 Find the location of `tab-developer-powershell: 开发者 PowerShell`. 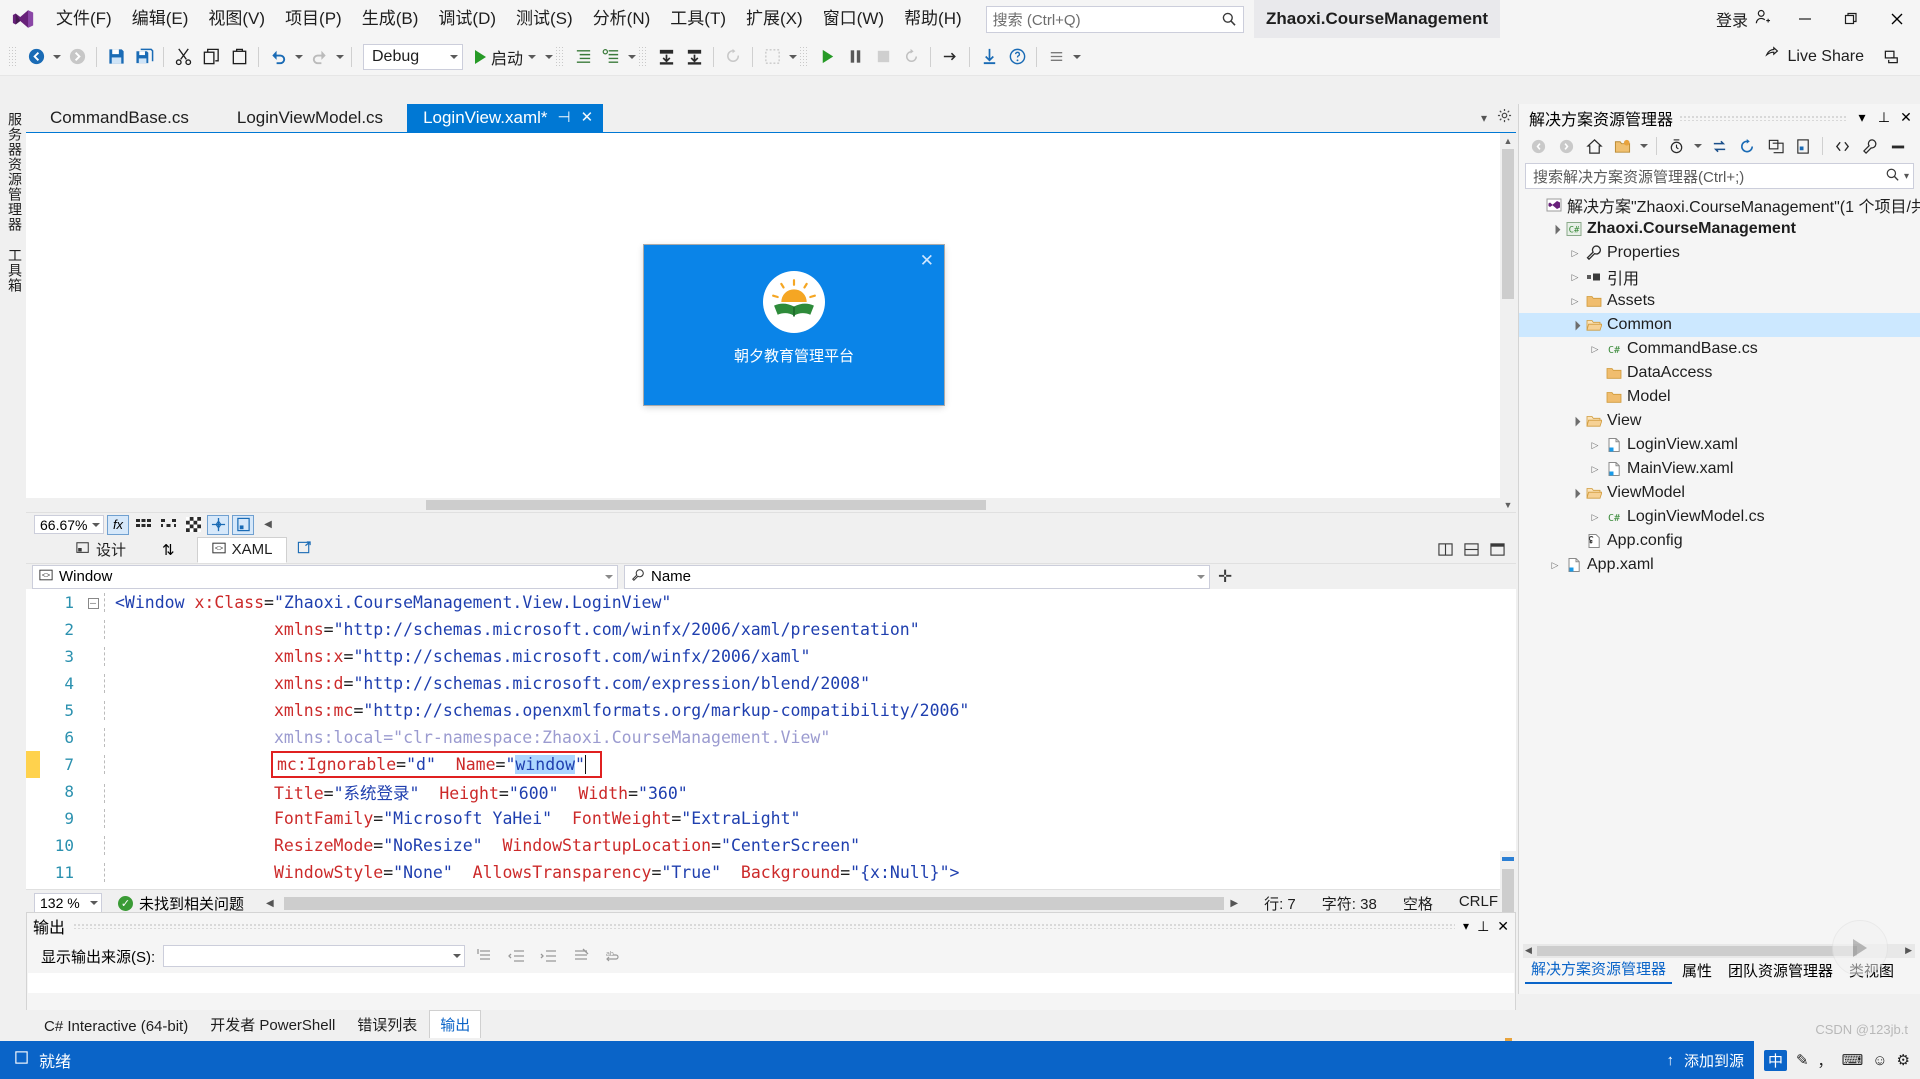

tab-developer-powershell: 开发者 PowerShell is located at coordinates (272, 1024).